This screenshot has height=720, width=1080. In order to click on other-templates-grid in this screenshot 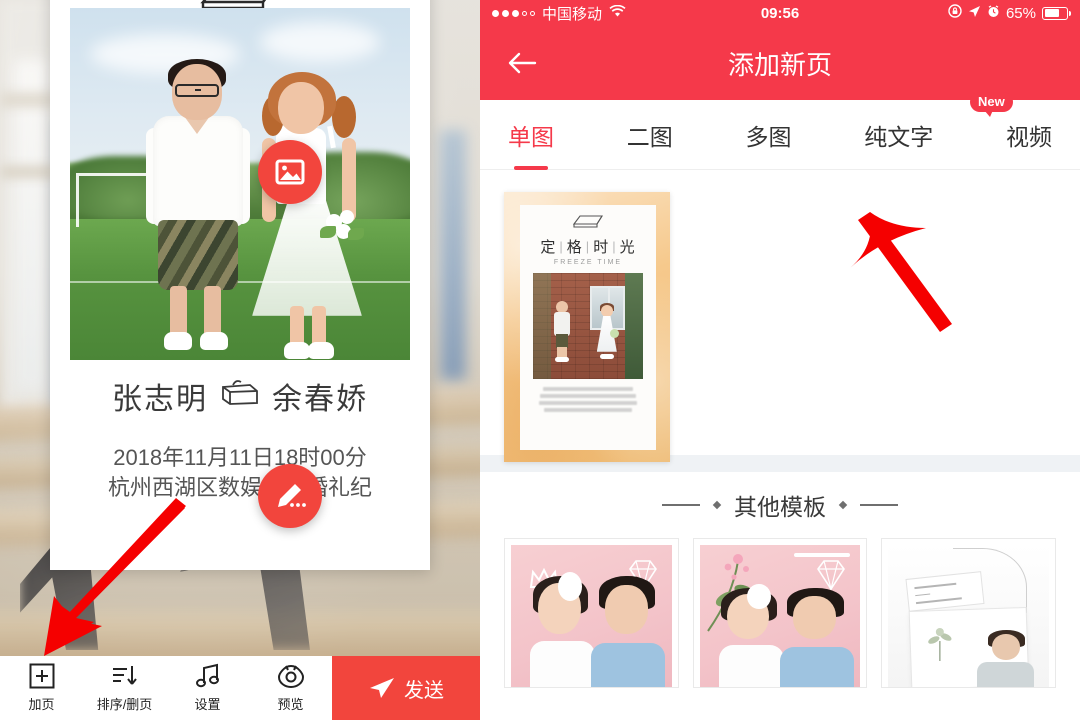, I will do `click(780, 613)`.